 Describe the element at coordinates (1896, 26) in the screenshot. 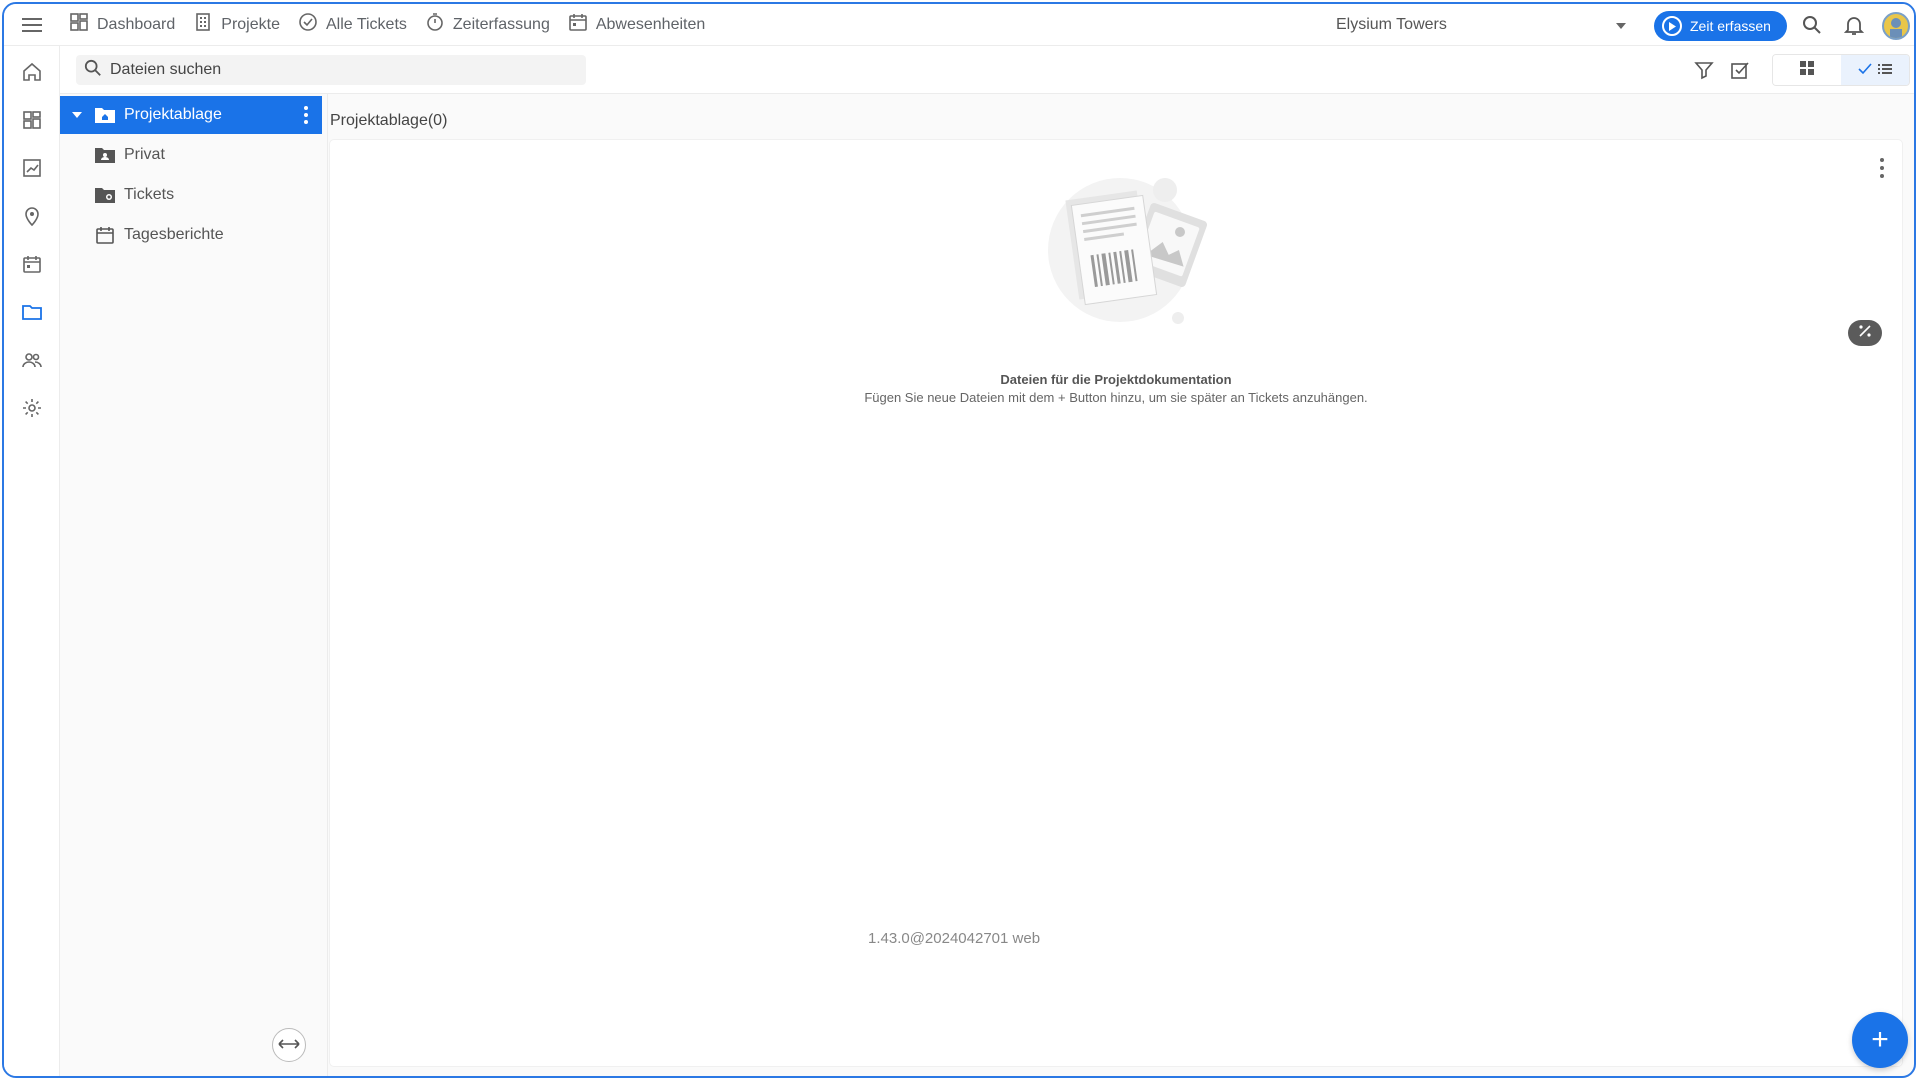

I see `avatar` at that location.